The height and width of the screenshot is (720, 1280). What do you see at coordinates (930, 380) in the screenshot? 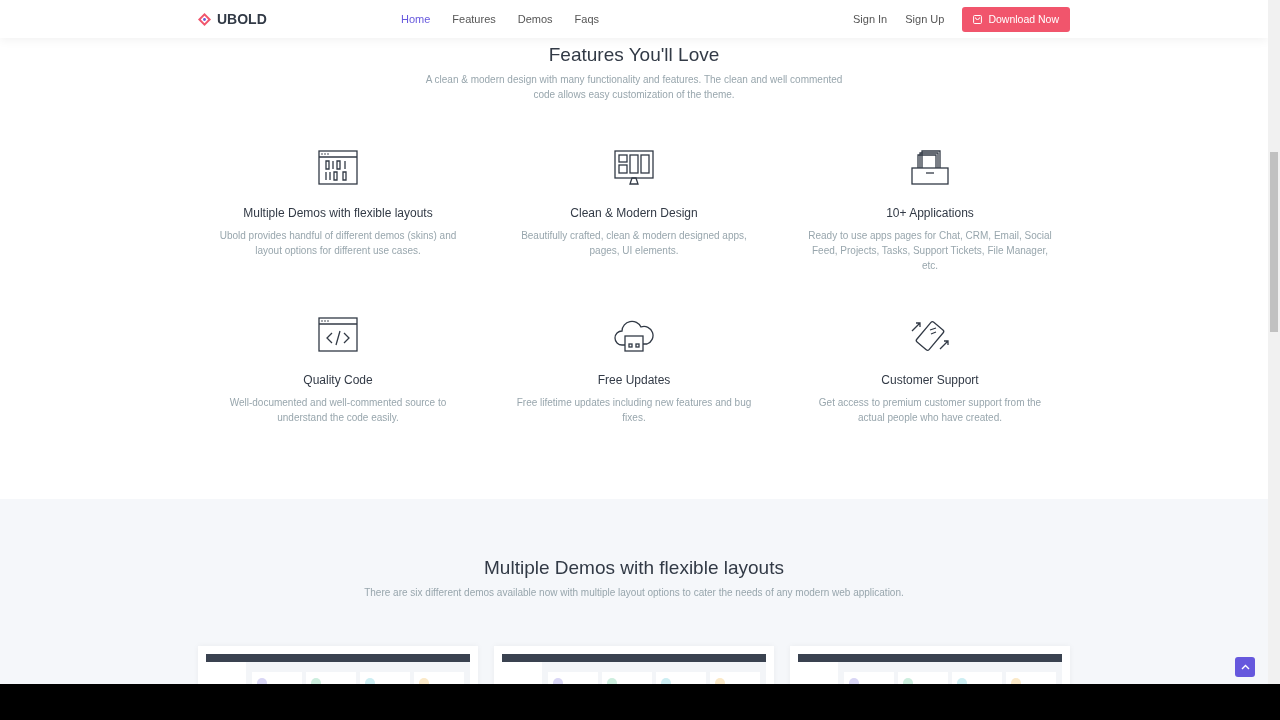
I see `feature-title: Customer Support` at bounding box center [930, 380].